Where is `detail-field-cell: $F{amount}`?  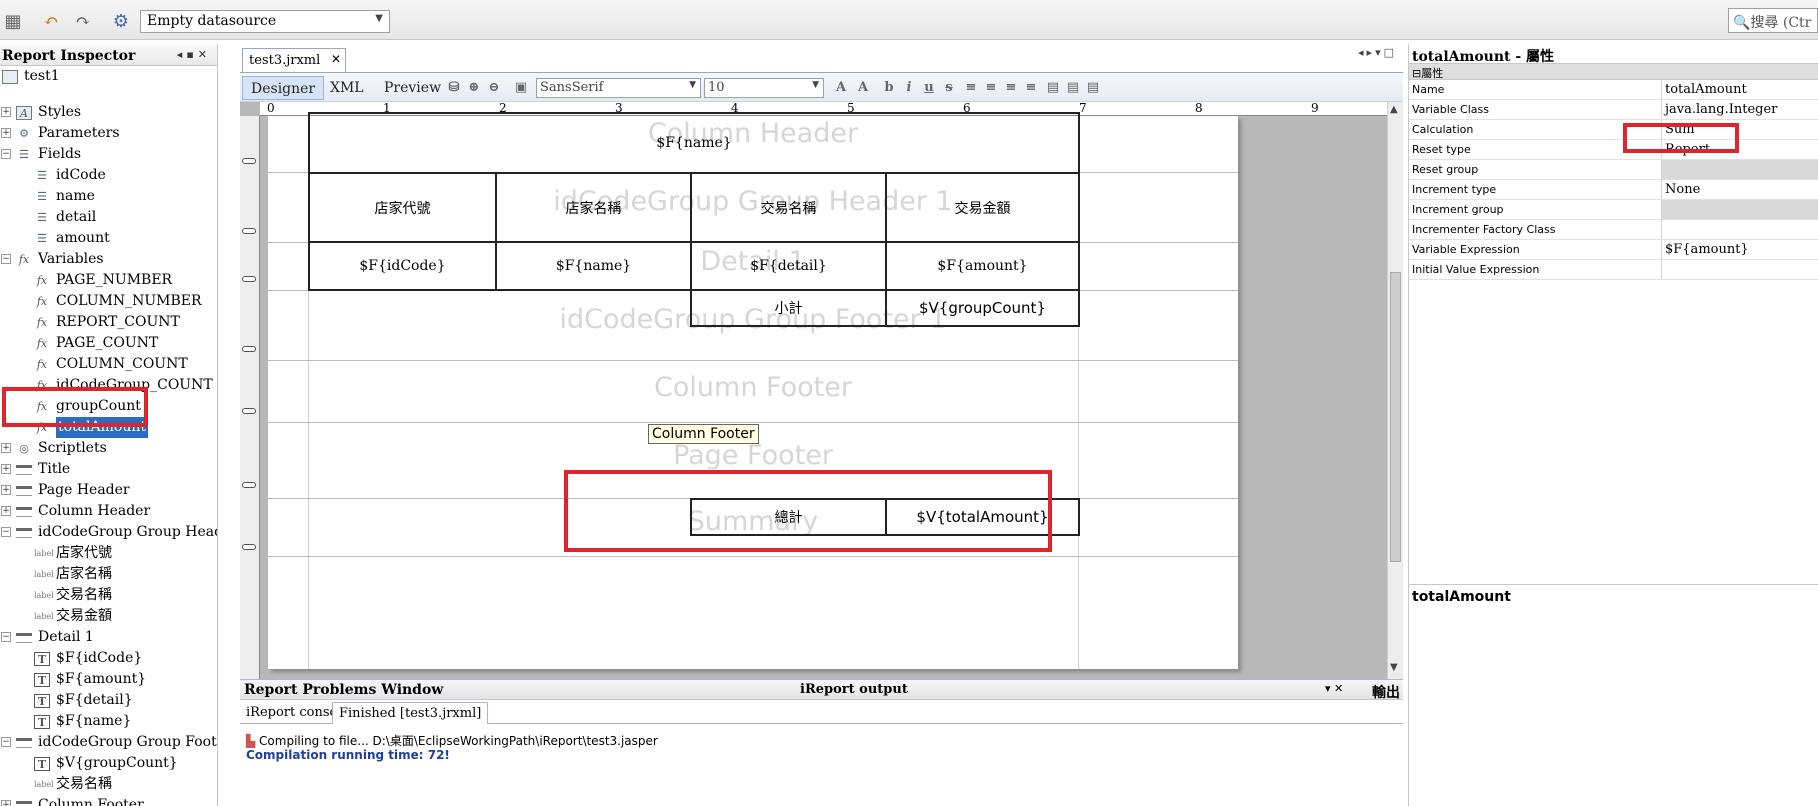 detail-field-cell: $F{amount} is located at coordinates (982, 266).